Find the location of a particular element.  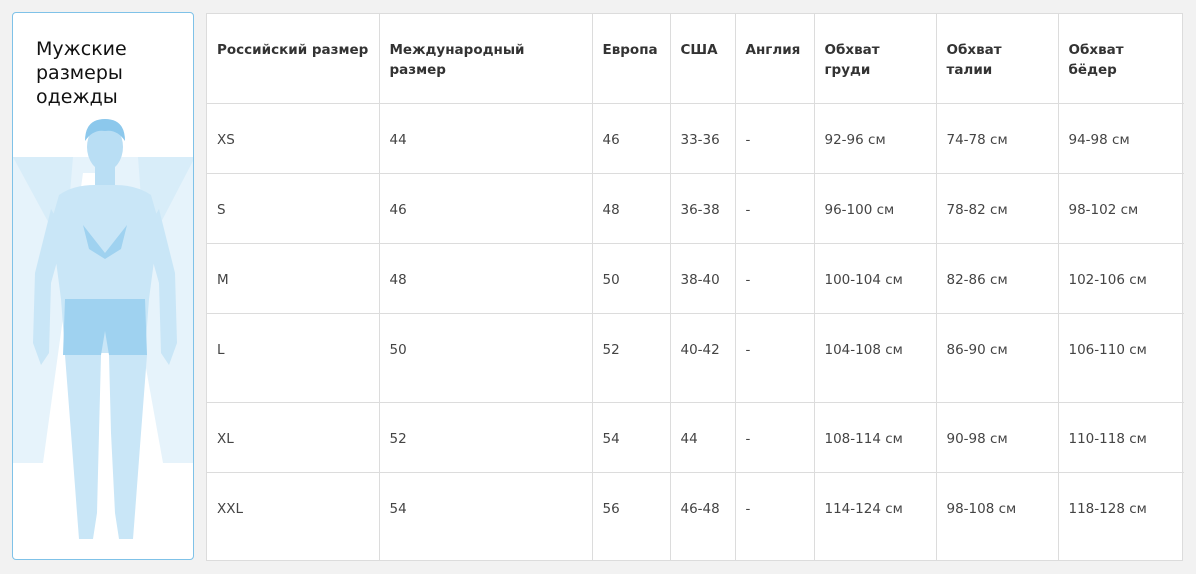

column-header: Обхват талии is located at coordinates (997, 59).